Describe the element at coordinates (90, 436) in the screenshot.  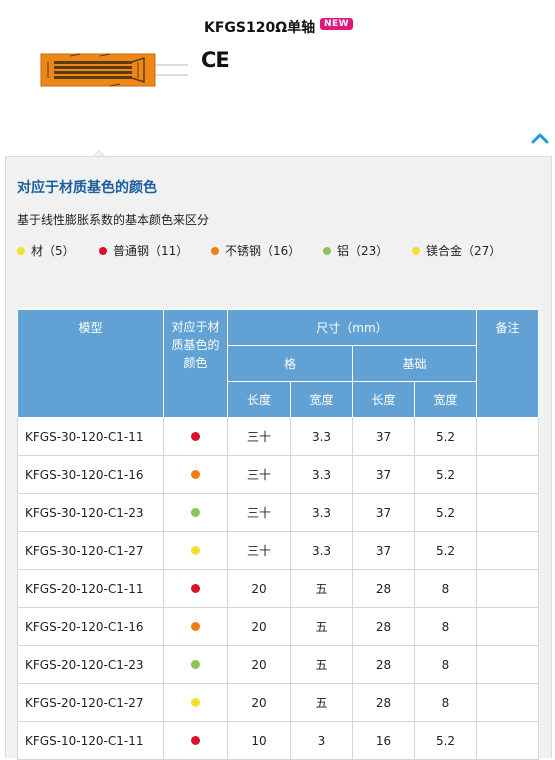
I see `model-cell: KFGS-30-120-C1-11` at that location.